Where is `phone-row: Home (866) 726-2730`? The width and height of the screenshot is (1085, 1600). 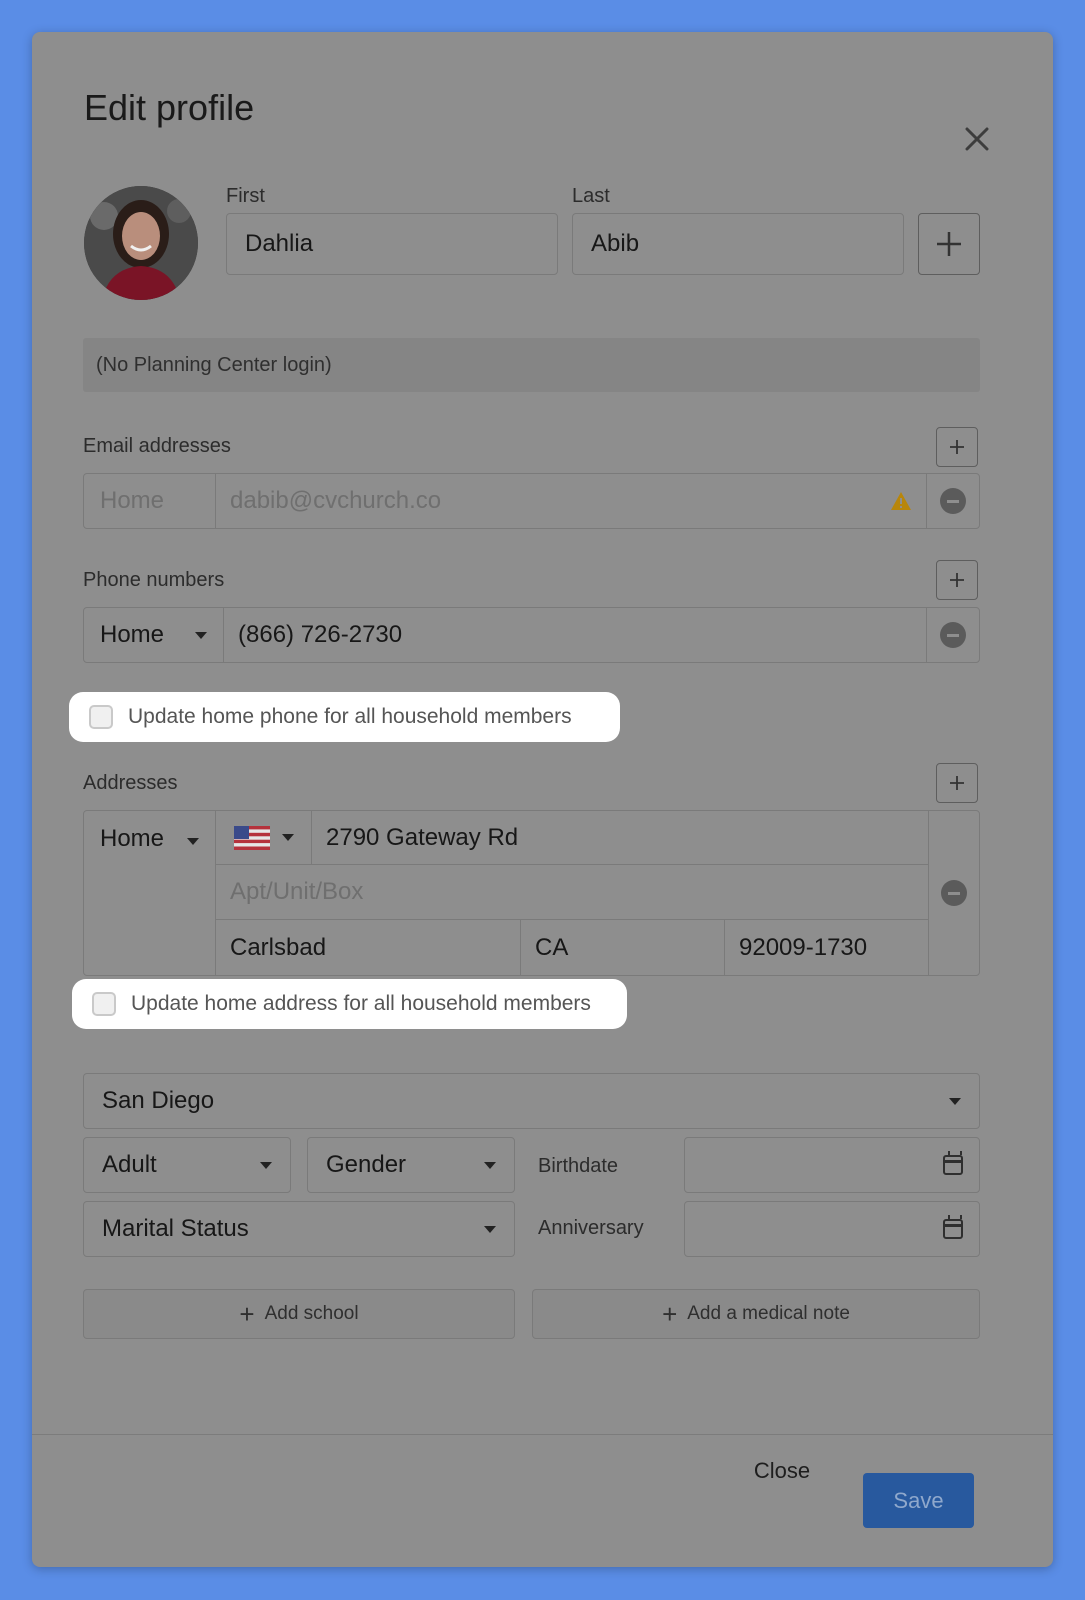
phone-row: Home (866) 726-2730 is located at coordinates (531, 635).